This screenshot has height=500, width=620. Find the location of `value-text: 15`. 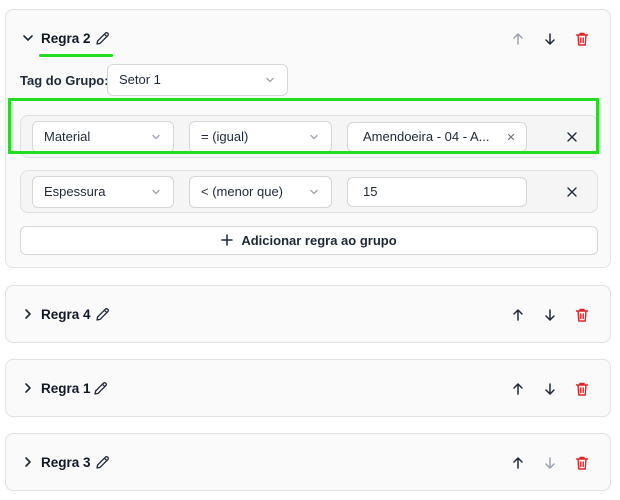

value-text: 15 is located at coordinates (370, 191).